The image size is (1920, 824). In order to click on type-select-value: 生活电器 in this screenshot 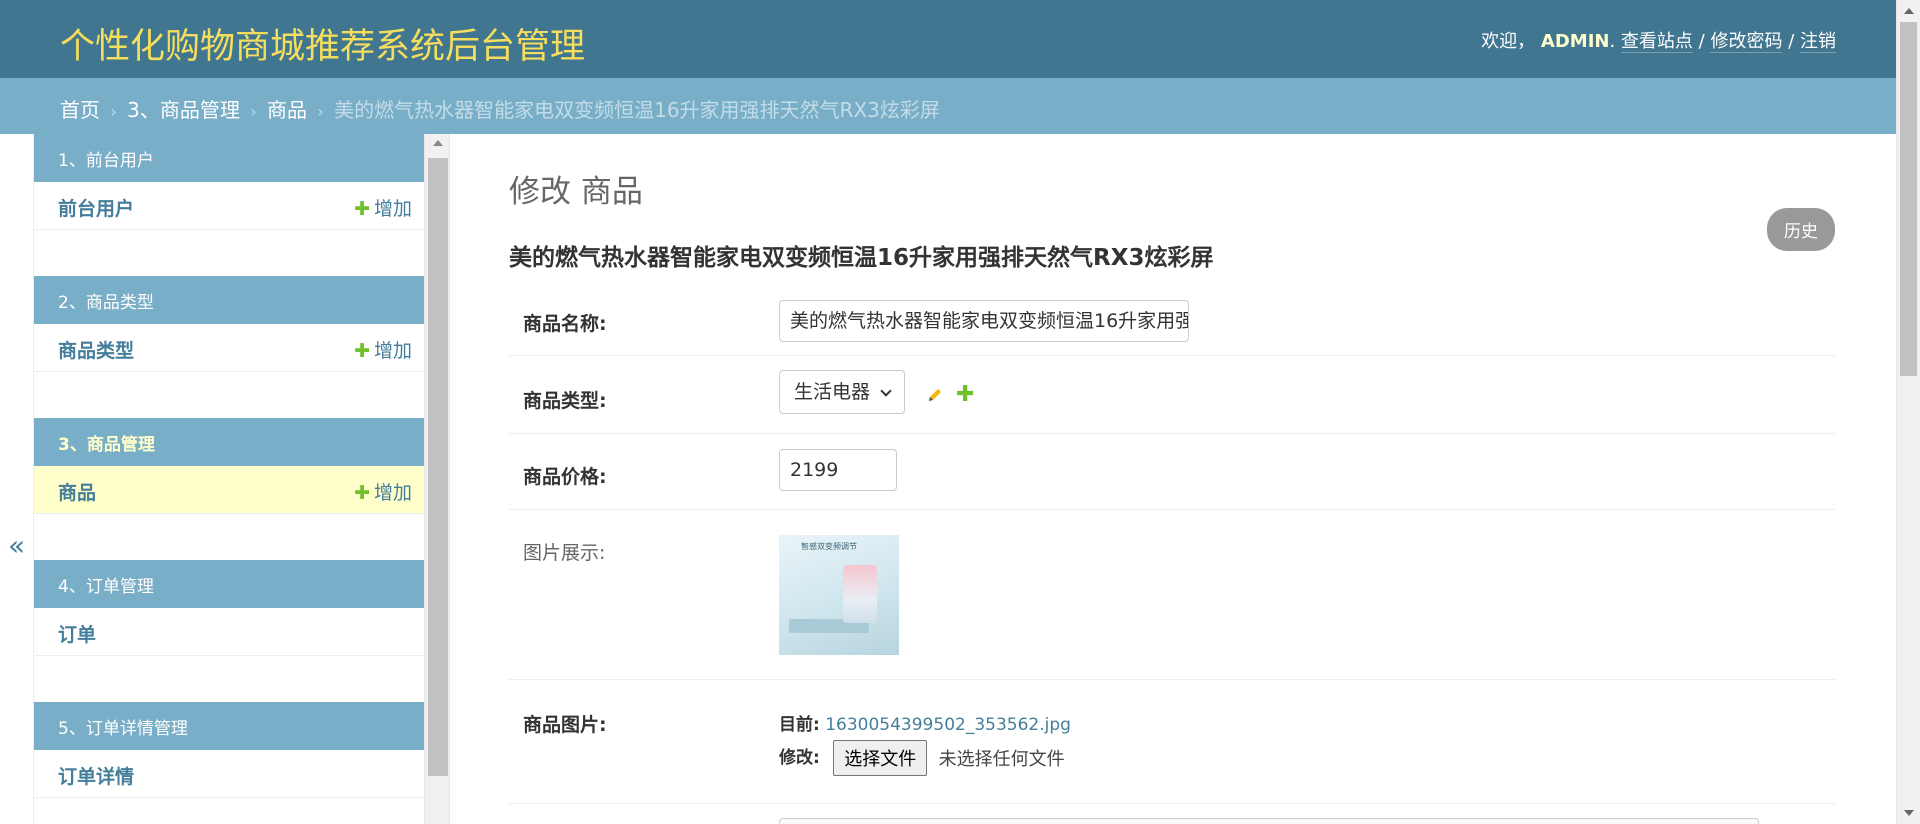, I will do `click(832, 392)`.